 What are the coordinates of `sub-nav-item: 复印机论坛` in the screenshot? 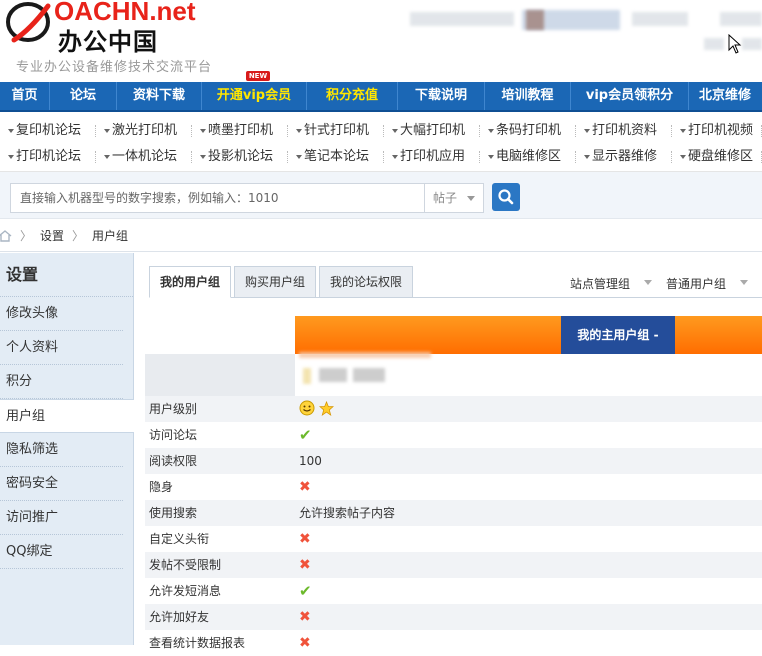 It's located at (48, 131).